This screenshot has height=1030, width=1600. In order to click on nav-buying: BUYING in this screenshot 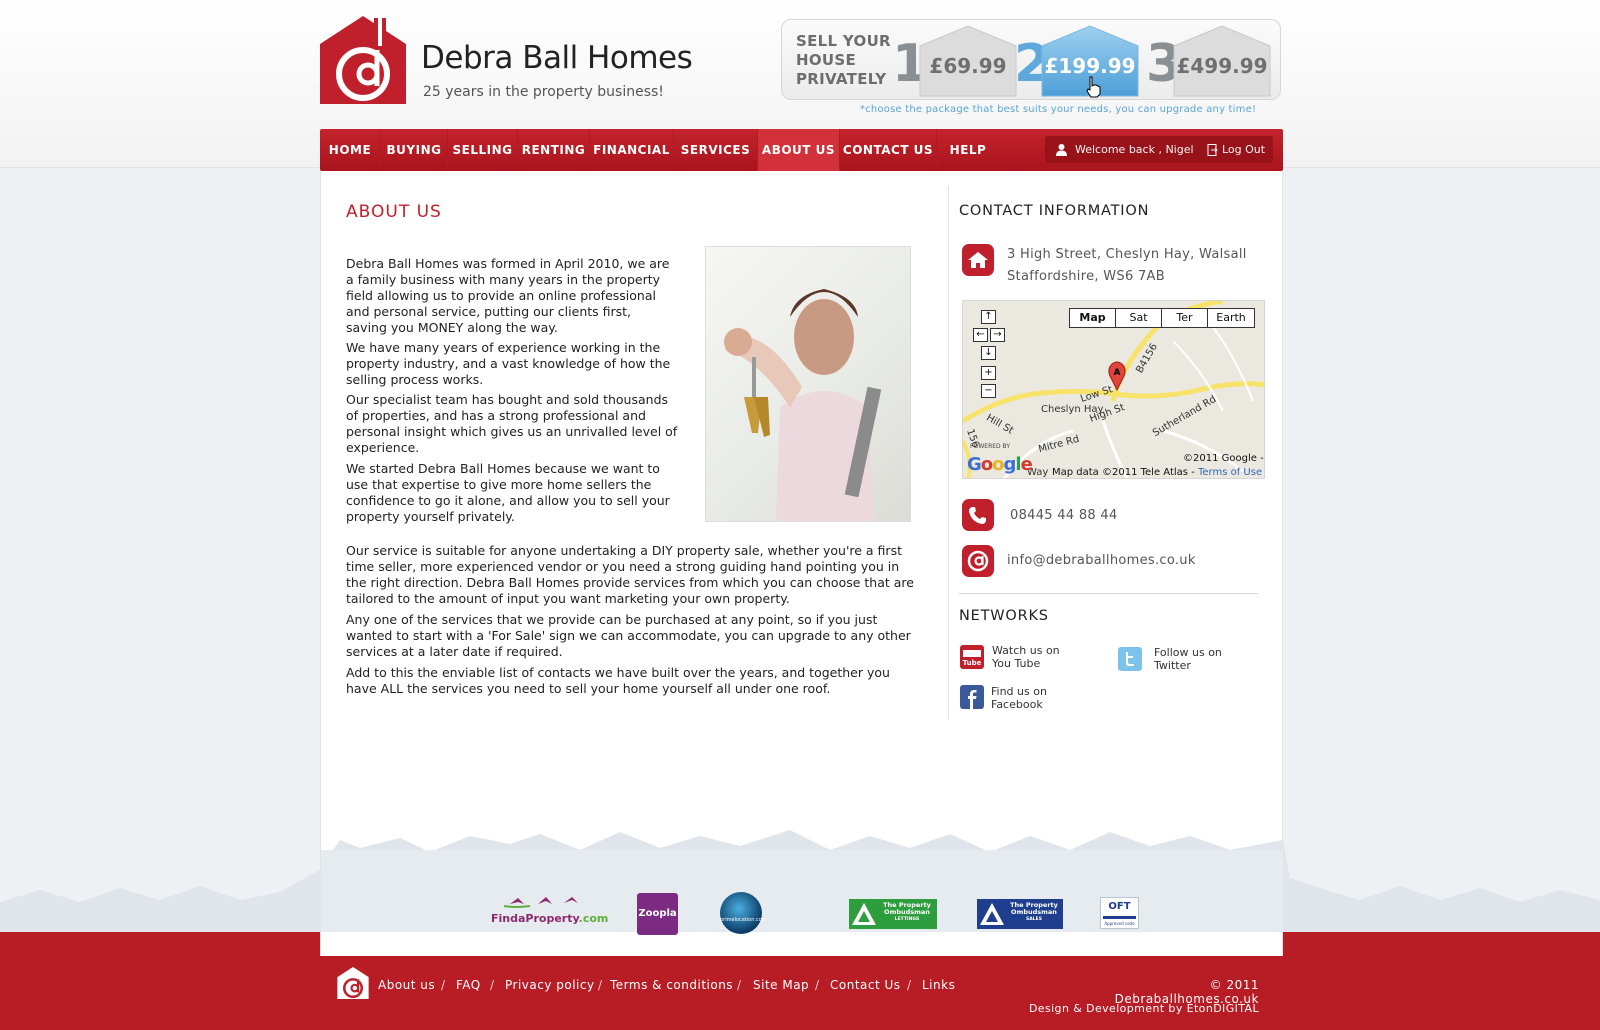, I will do `click(414, 150)`.